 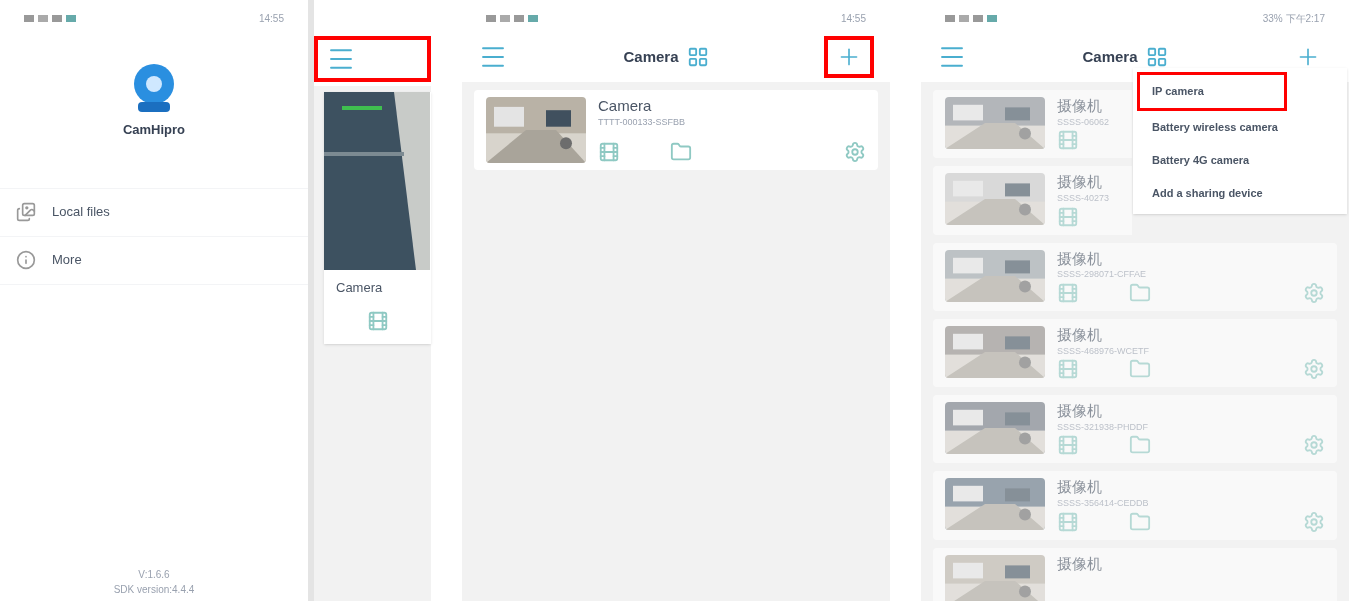 What do you see at coordinates (154, 575) in the screenshot?
I see `app-version: V:1.6.6` at bounding box center [154, 575].